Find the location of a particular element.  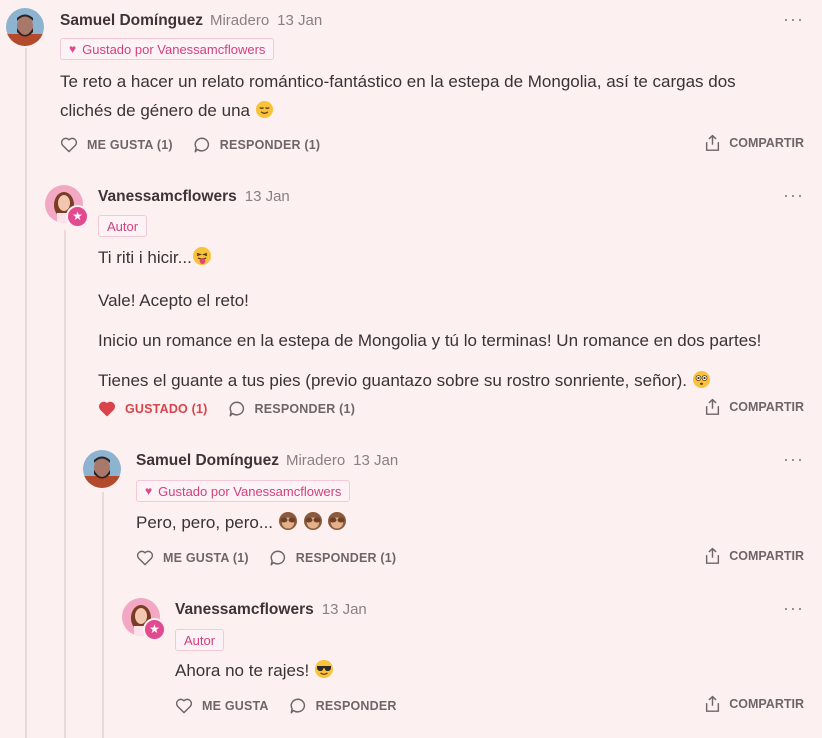

relieved-face-emoji is located at coordinates (264, 113).